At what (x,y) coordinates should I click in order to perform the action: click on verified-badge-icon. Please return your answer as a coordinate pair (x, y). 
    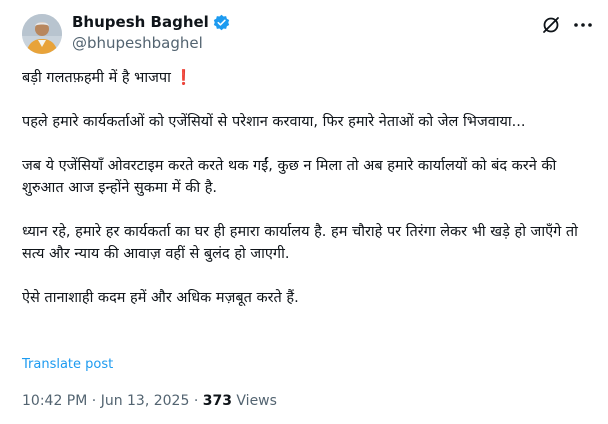
    Looking at the image, I should click on (221, 22).